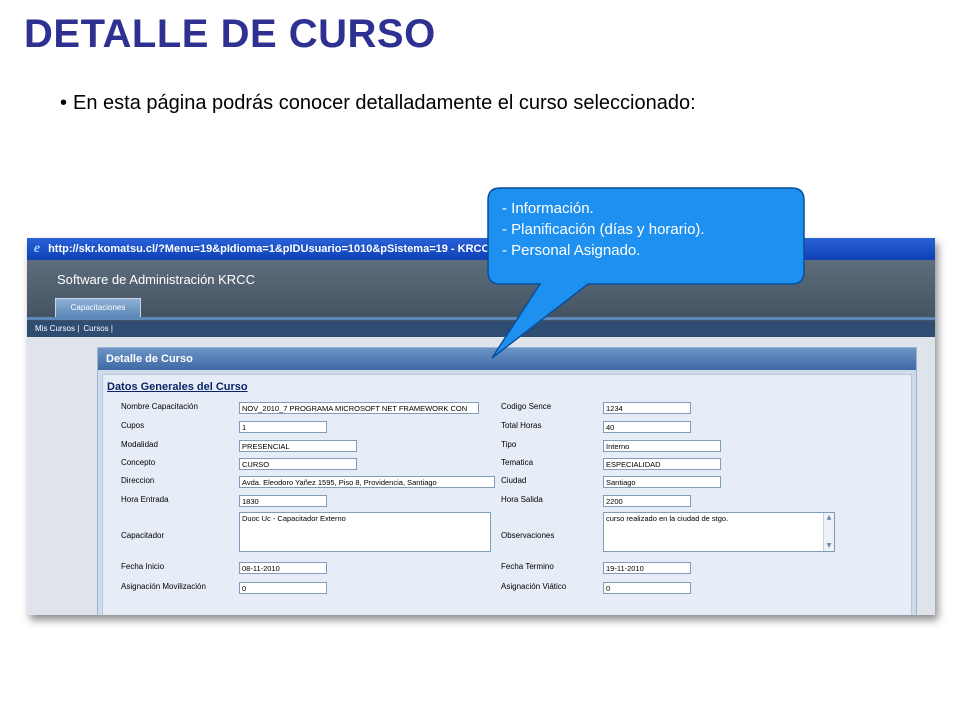 This screenshot has height=720, width=960. I want to click on label-tipo: Tipo, so click(509, 444).